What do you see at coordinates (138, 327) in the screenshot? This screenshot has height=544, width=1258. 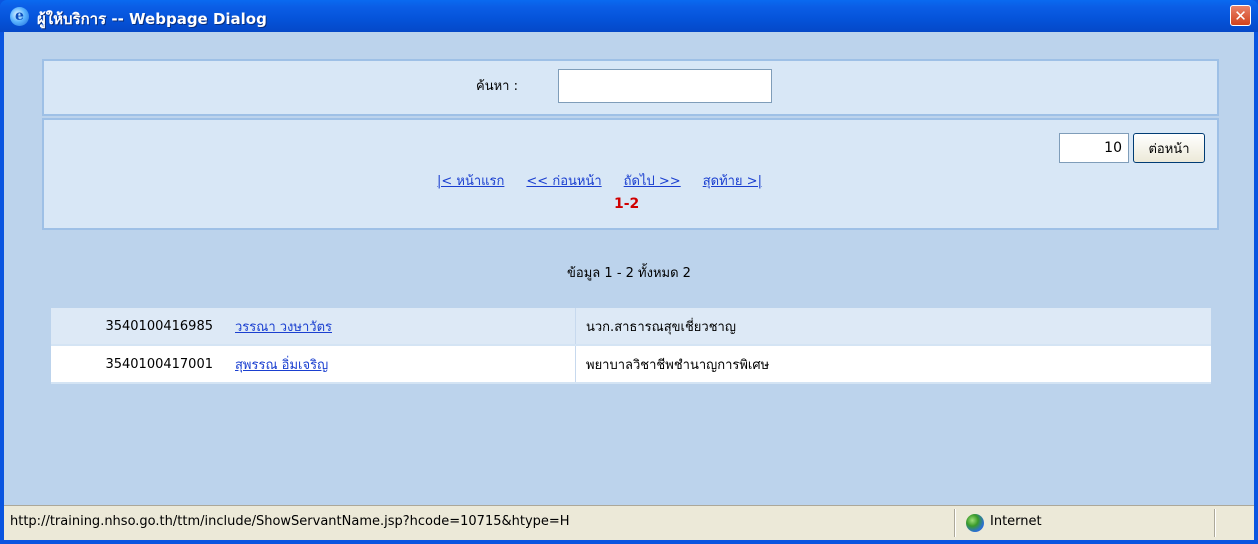 I see `person-id: 3540100416985` at bounding box center [138, 327].